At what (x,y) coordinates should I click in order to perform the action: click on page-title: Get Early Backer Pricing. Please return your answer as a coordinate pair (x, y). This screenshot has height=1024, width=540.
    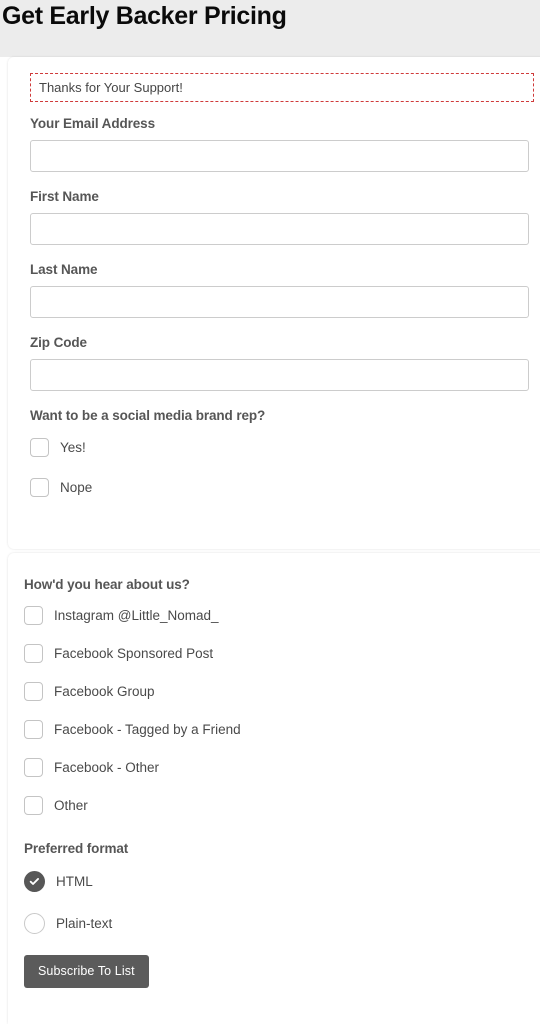
    Looking at the image, I should click on (144, 16).